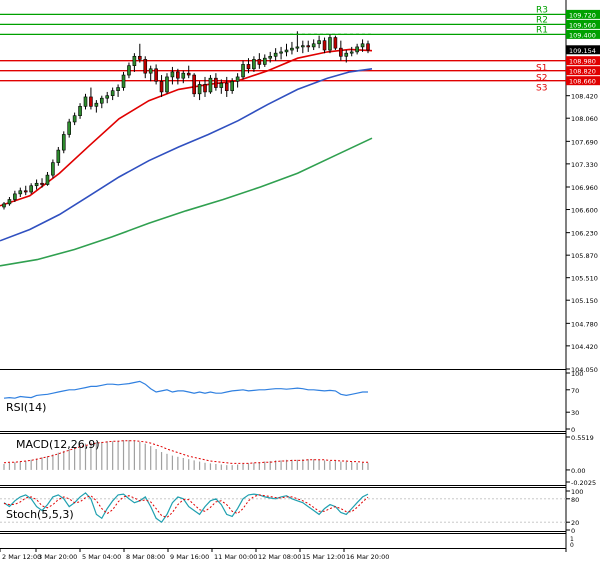  I want to click on level-name-r2: R2, so click(542, 20).